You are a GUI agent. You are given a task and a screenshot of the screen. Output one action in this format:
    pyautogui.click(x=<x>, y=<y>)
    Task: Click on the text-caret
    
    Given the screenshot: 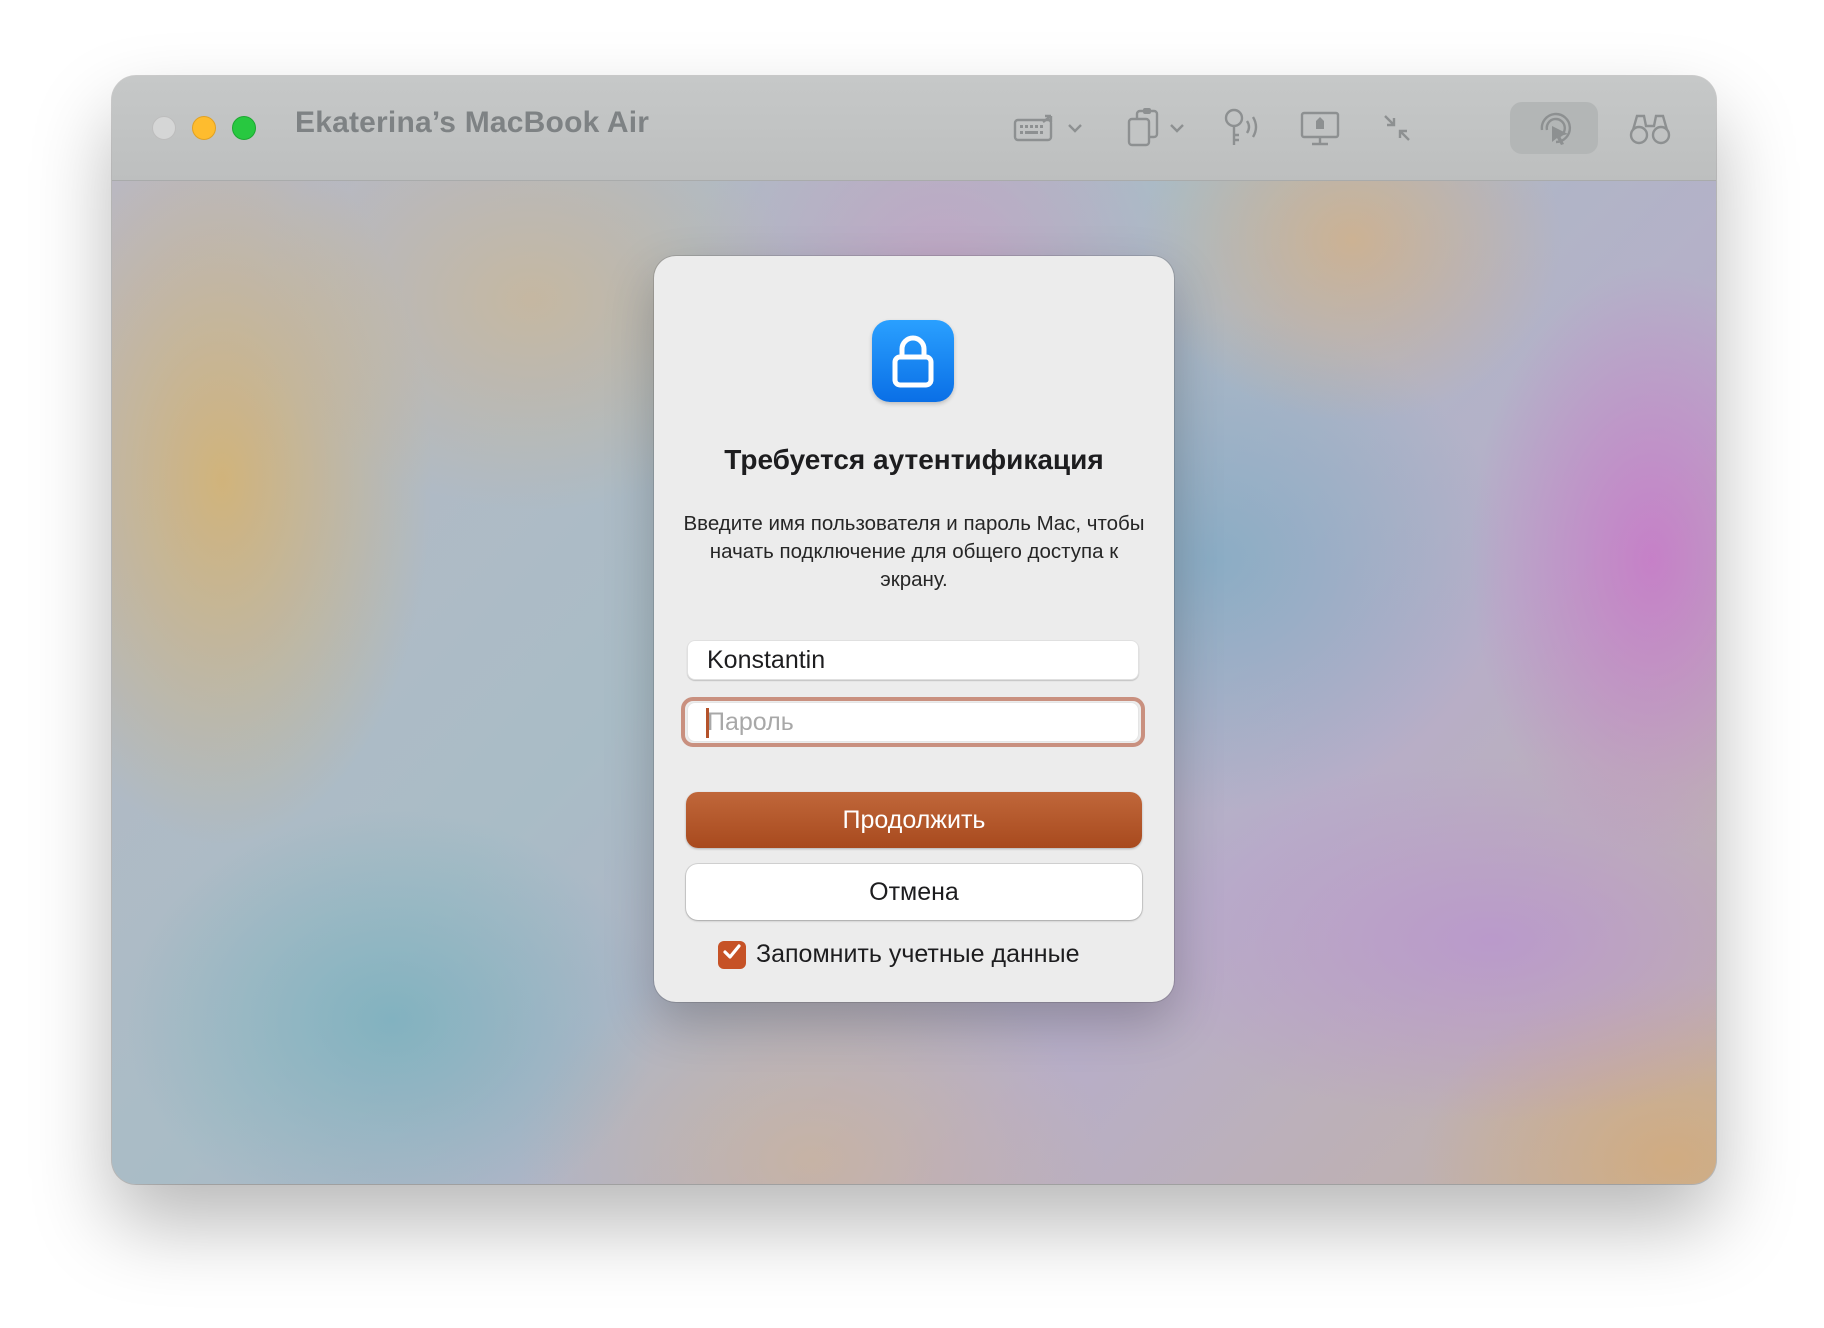 What is the action you would take?
    pyautogui.click(x=707, y=723)
    